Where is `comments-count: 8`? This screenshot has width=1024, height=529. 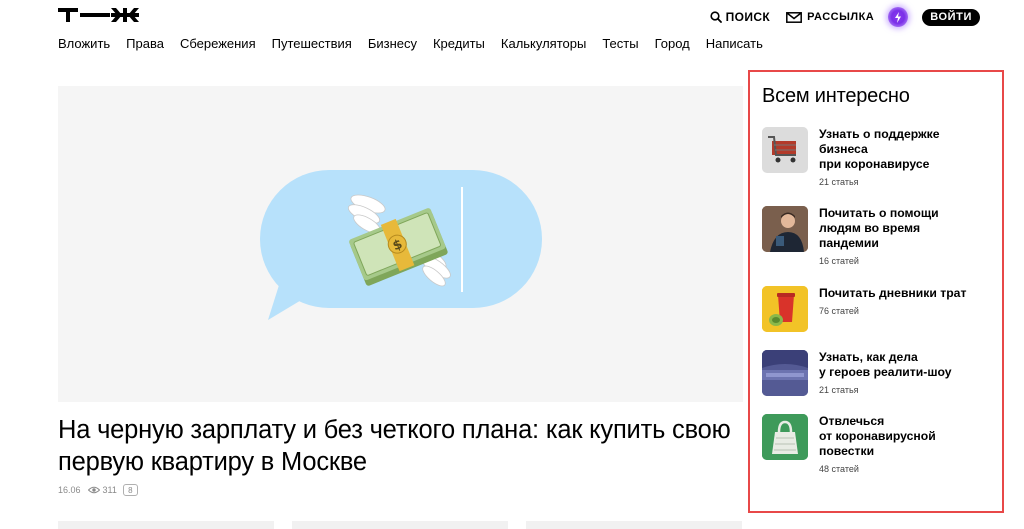
comments-count: 8 is located at coordinates (130, 490).